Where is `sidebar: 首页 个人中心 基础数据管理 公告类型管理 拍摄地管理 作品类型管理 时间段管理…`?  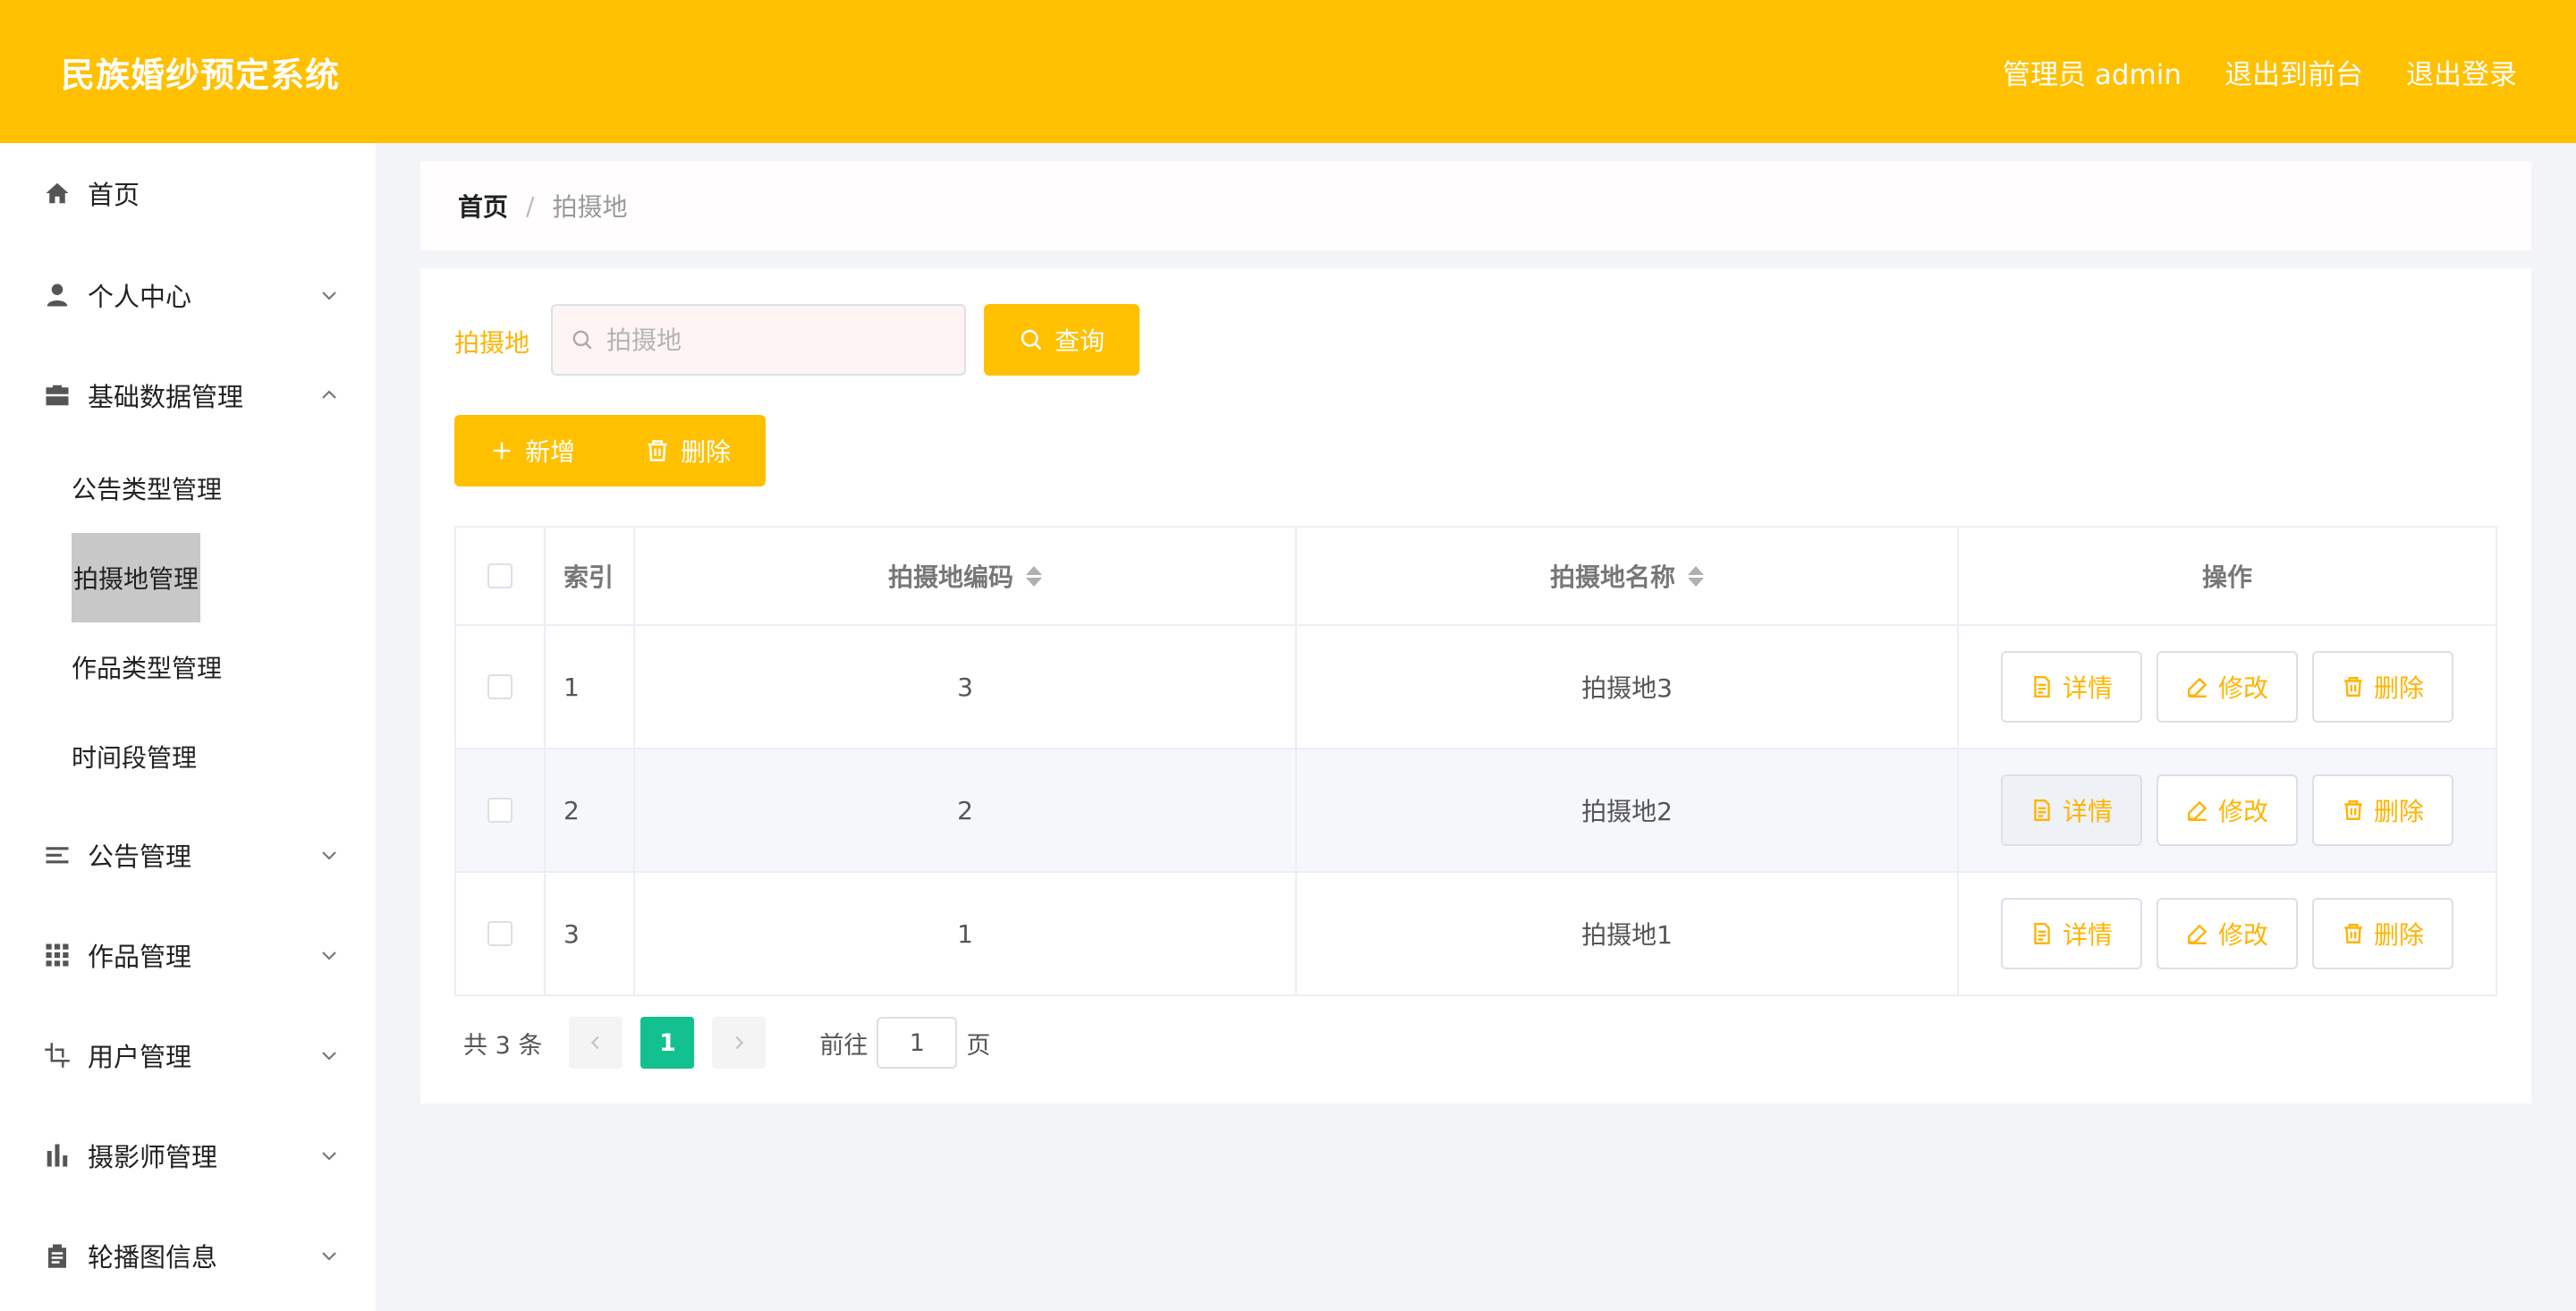 sidebar: 首页 个人中心 基础数据管理 公告类型管理 拍摄地管理 作品类型管理 时间段管理… is located at coordinates (188, 727).